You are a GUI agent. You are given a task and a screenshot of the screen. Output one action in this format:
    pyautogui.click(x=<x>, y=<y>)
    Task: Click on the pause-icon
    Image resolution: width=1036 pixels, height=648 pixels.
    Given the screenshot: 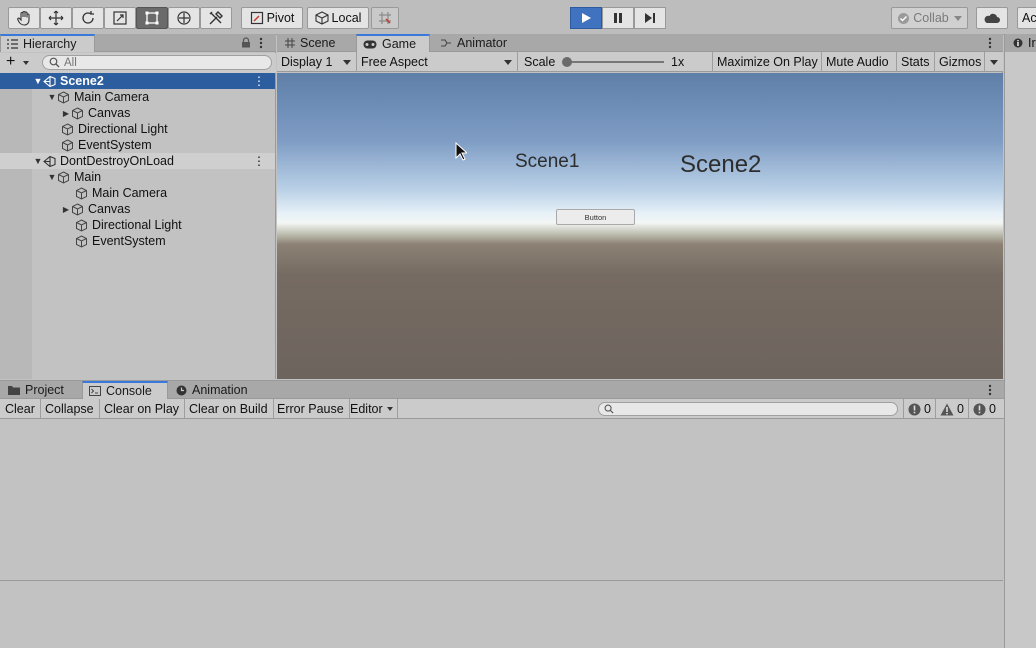 What is the action you would take?
    pyautogui.click(x=618, y=18)
    